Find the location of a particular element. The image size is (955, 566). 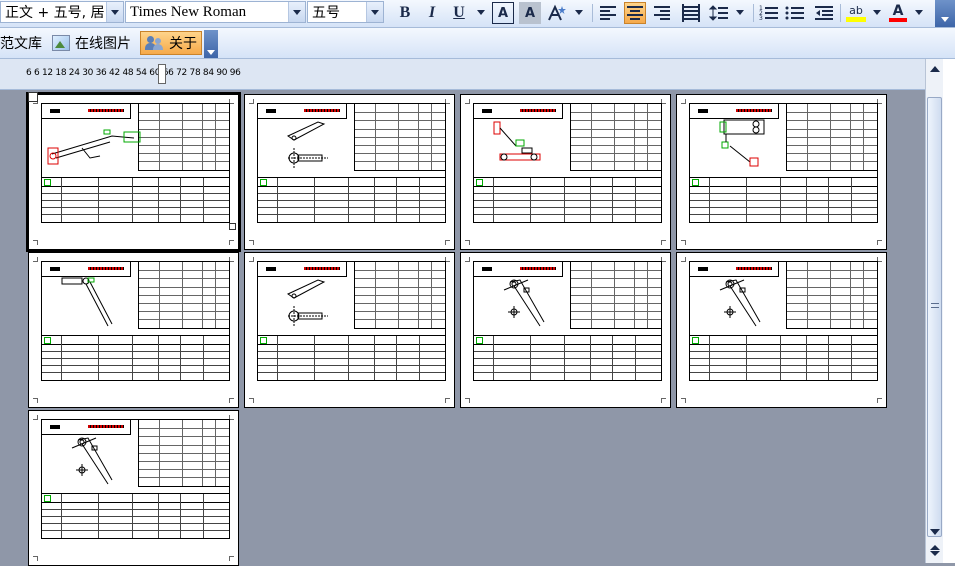

font-color-icon: A is located at coordinates (898, 13).